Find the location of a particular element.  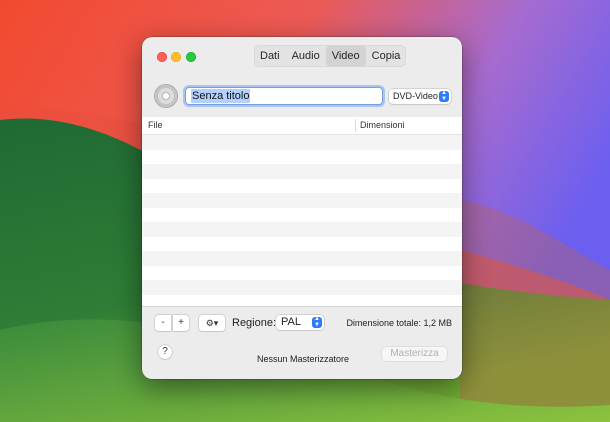

zoom-window-button is located at coordinates (191, 57).